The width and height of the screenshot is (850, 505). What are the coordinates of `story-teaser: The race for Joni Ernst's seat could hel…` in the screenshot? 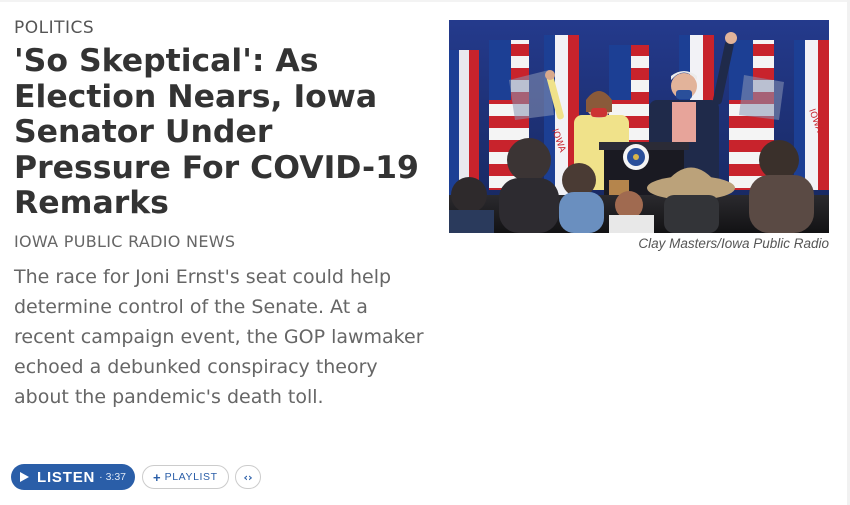 It's located at (224, 337).